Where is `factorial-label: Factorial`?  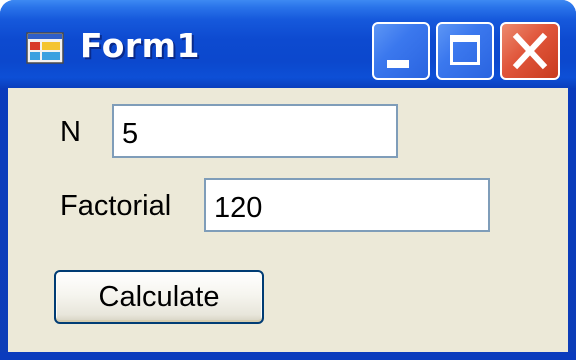
factorial-label: Factorial is located at coordinates (116, 206).